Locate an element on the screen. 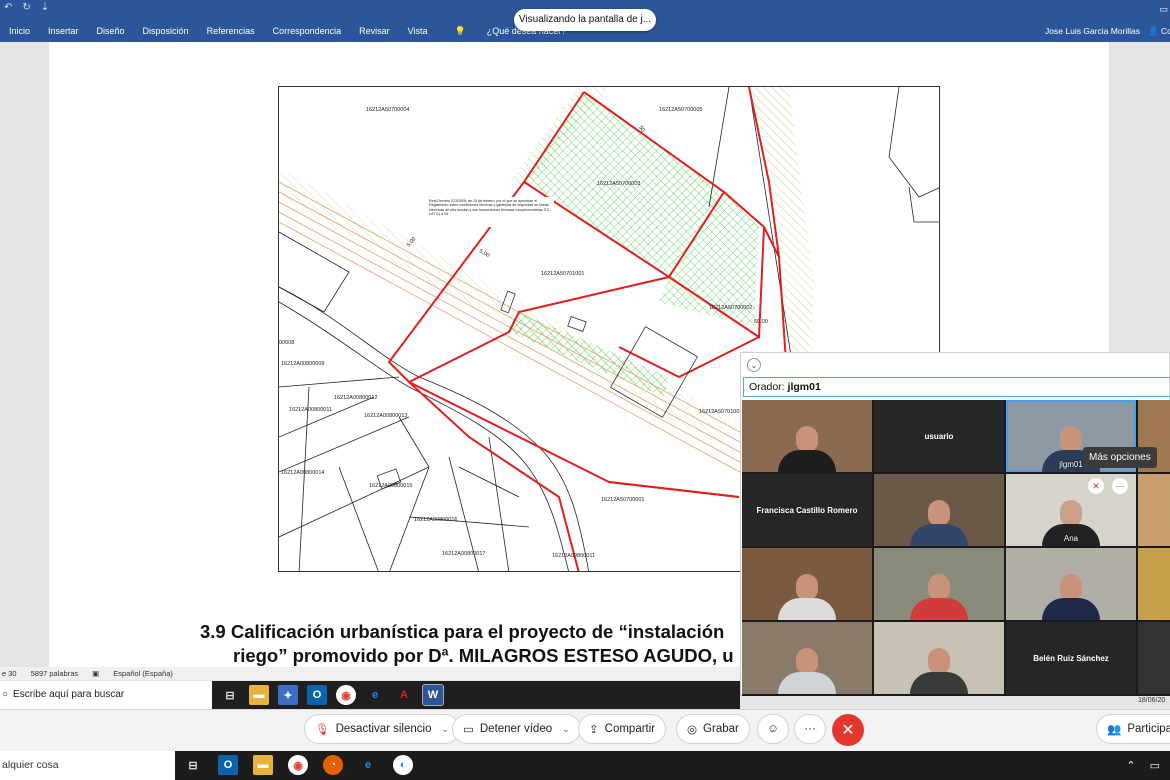 The height and width of the screenshot is (780, 1170). close-icon: ✕ is located at coordinates (848, 730).